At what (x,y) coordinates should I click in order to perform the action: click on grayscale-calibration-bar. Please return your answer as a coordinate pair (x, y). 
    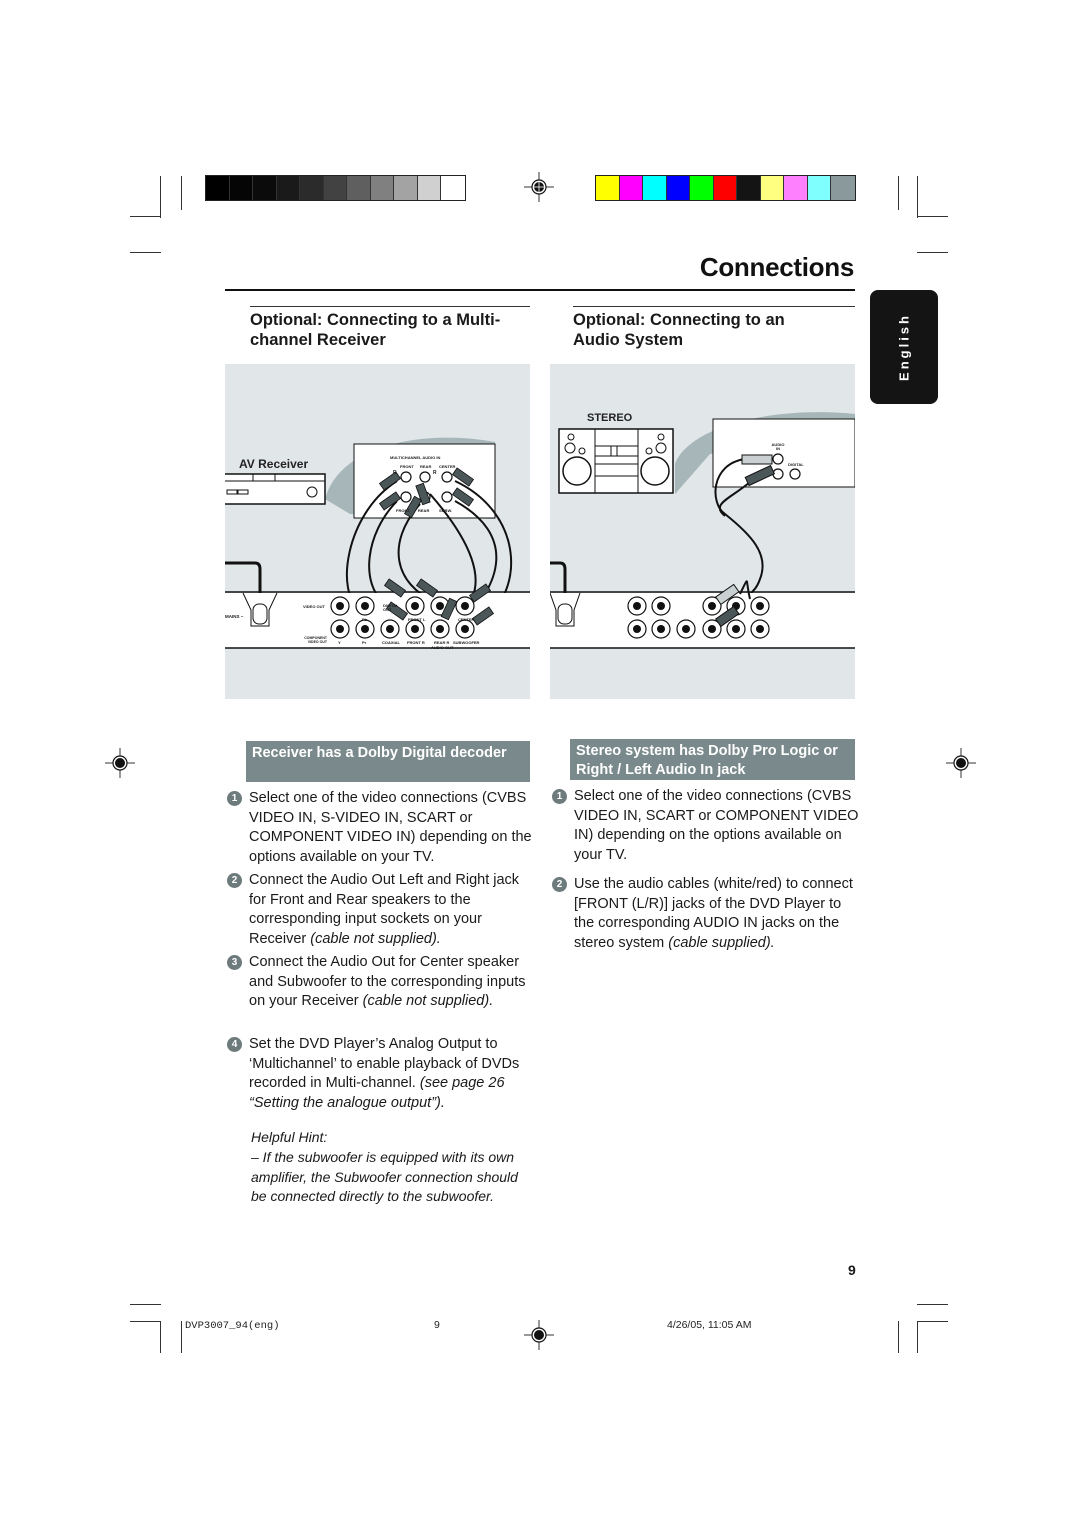
    Looking at the image, I should click on (335, 188).